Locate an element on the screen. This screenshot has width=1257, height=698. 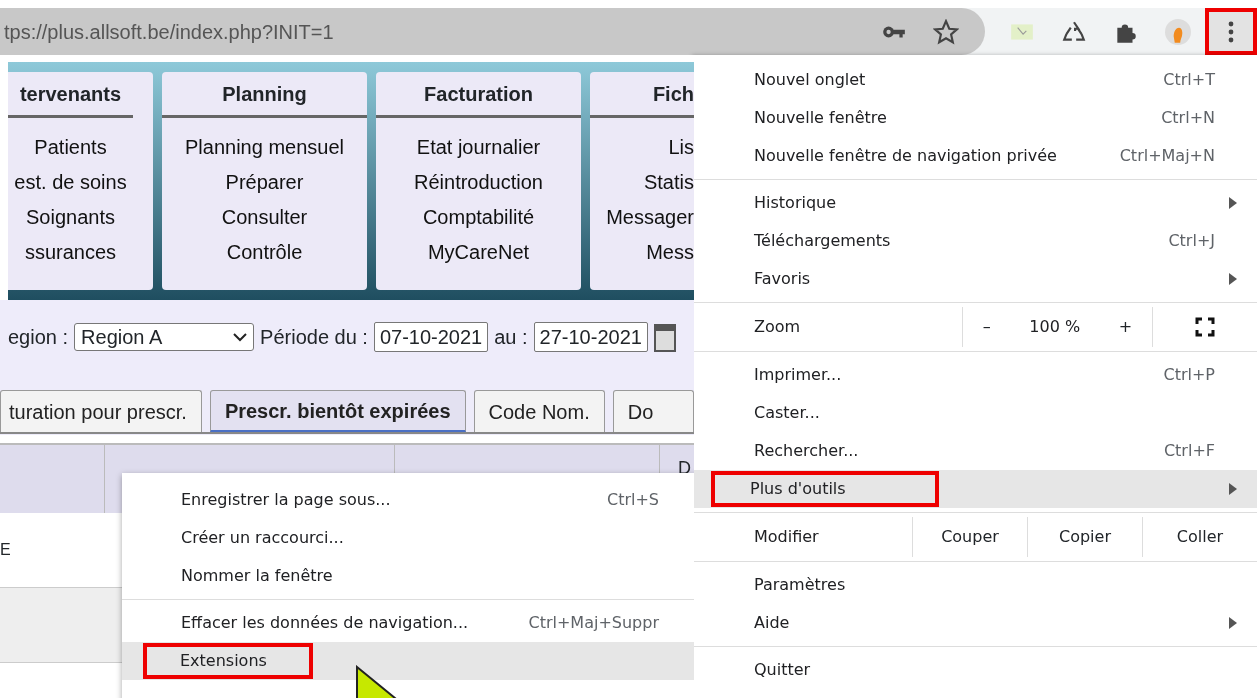
menu-item: Extensions is located at coordinates (408, 661).